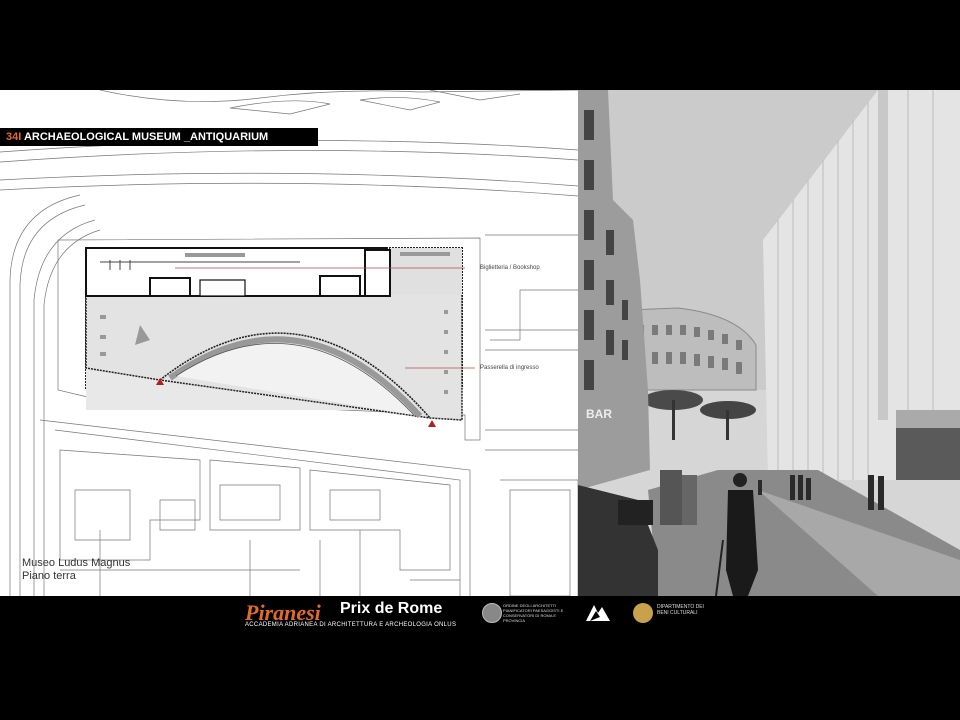 The image size is (960, 720). Describe the element at coordinates (391, 608) in the screenshot. I see `footer-title: Prix de Rome` at that location.